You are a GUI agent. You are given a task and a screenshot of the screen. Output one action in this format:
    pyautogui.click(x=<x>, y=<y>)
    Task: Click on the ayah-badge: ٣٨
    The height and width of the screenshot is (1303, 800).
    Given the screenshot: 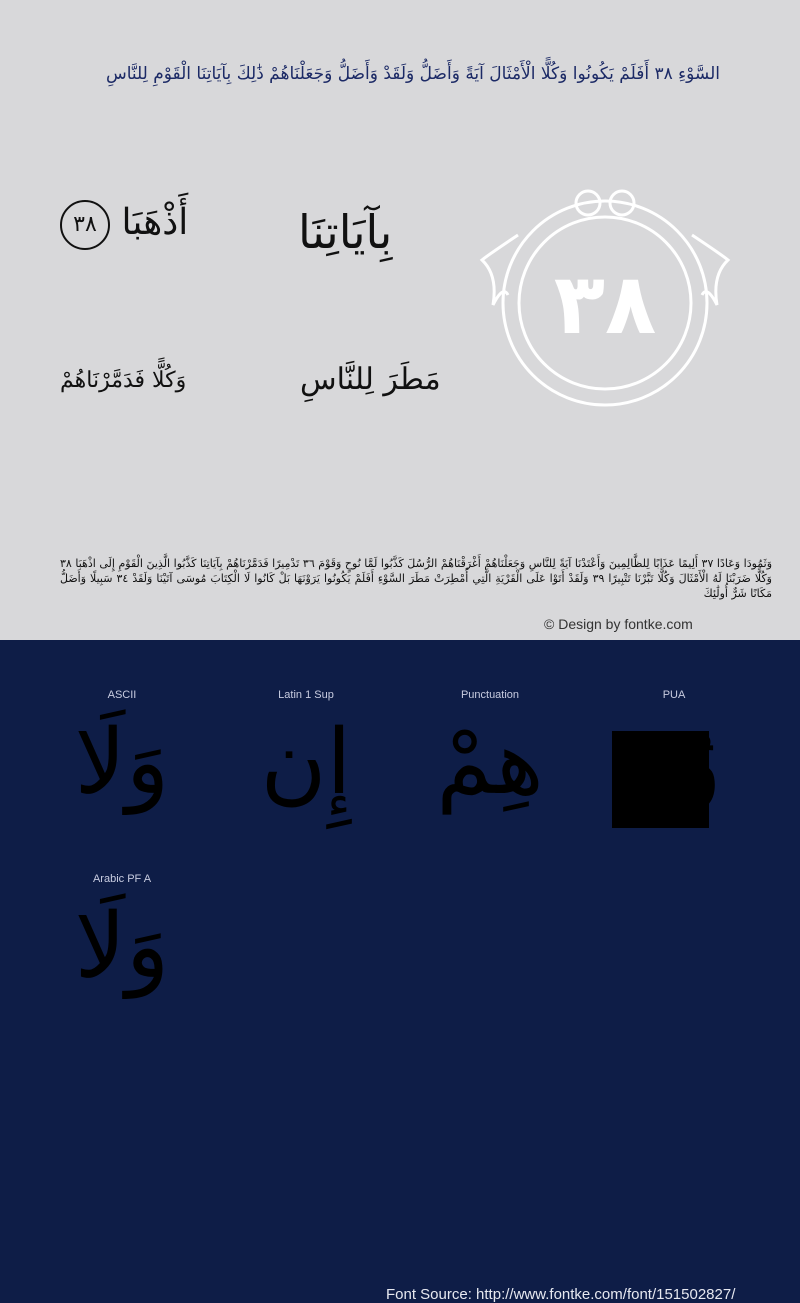 What is the action you would take?
    pyautogui.click(x=85, y=225)
    